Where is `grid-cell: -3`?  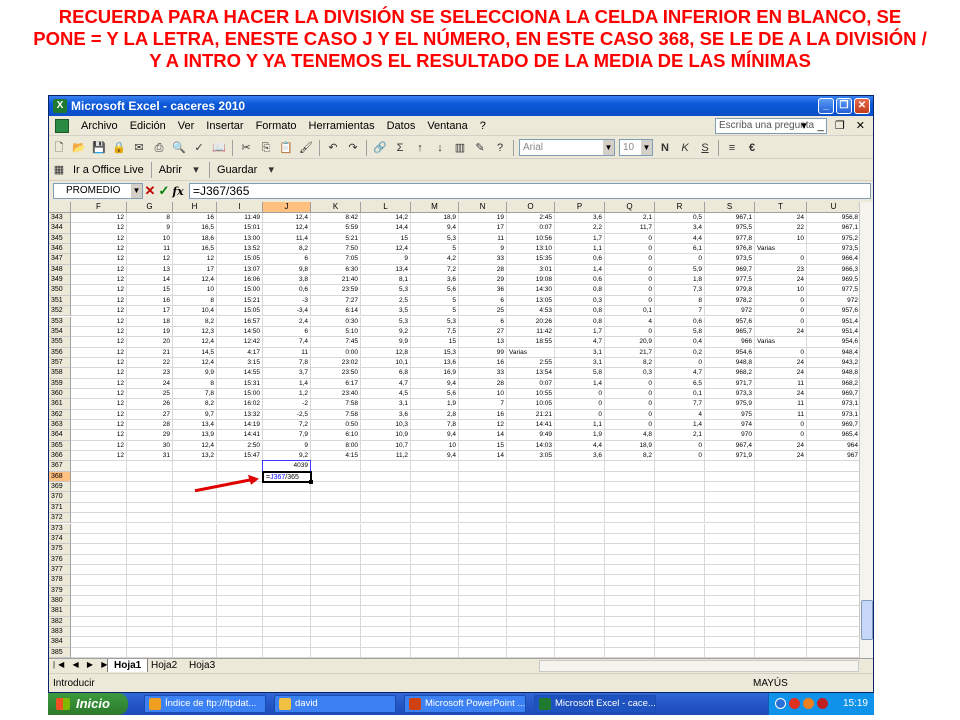 grid-cell: -3 is located at coordinates (287, 301).